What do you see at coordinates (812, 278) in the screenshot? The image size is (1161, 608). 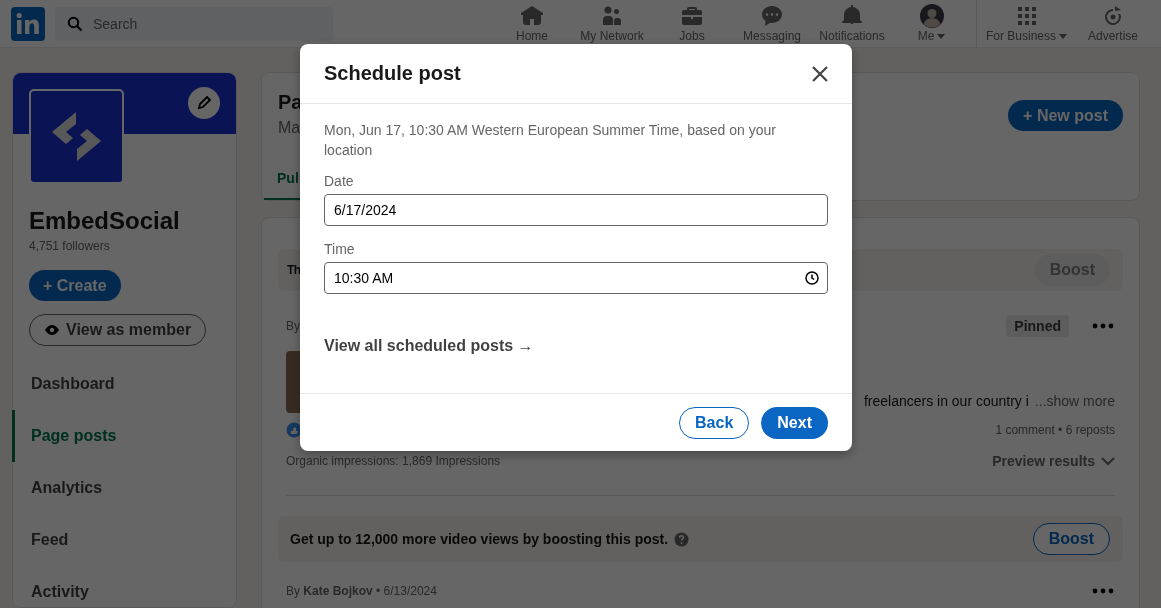 I see `clock-icon` at bounding box center [812, 278].